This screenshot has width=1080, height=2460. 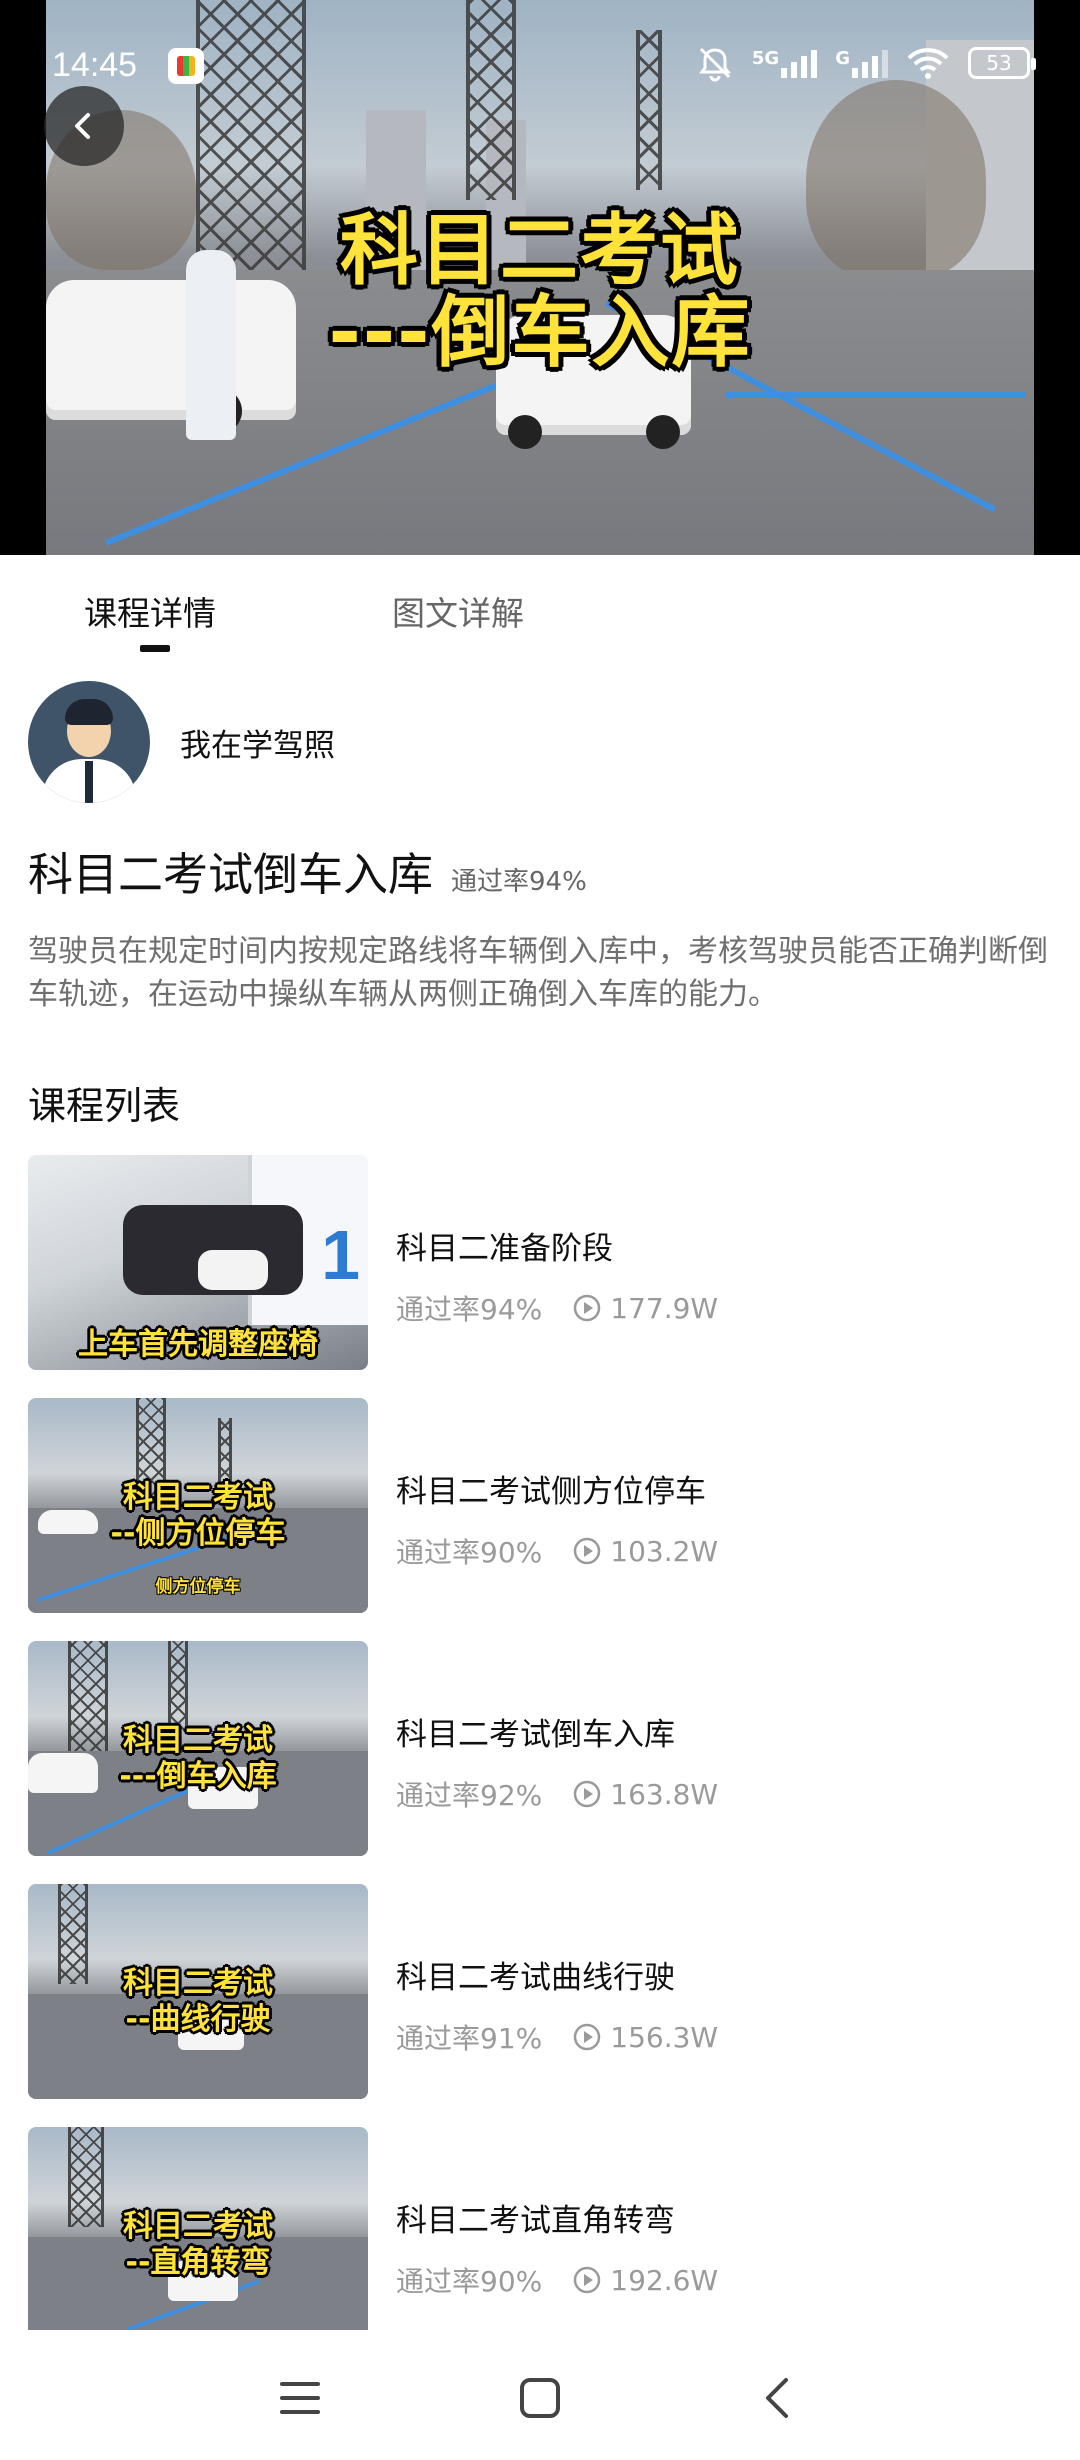 What do you see at coordinates (198, 1587) in the screenshot?
I see `thumbnail-subcaption: 侧方位停车` at bounding box center [198, 1587].